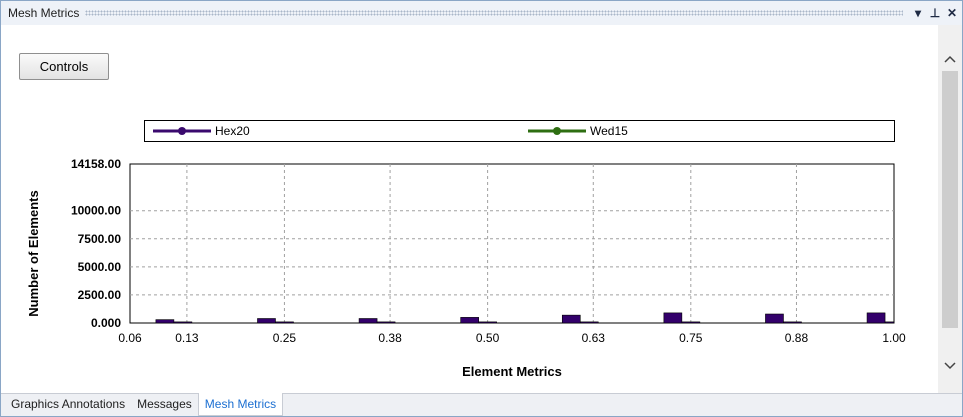 The image size is (963, 417). What do you see at coordinates (797, 338) in the screenshot?
I see `x-tick-label: 0.88` at bounding box center [797, 338].